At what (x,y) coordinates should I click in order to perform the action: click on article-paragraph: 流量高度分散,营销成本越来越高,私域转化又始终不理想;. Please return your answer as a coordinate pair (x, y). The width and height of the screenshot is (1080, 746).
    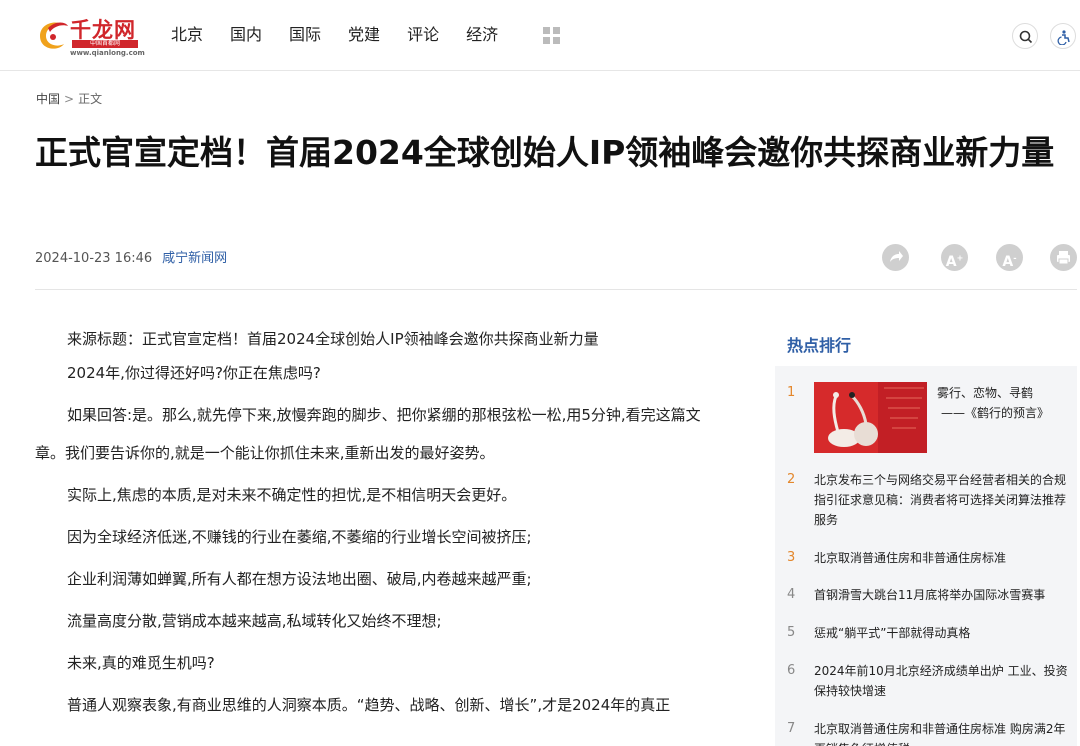
    Looking at the image, I should click on (254, 621).